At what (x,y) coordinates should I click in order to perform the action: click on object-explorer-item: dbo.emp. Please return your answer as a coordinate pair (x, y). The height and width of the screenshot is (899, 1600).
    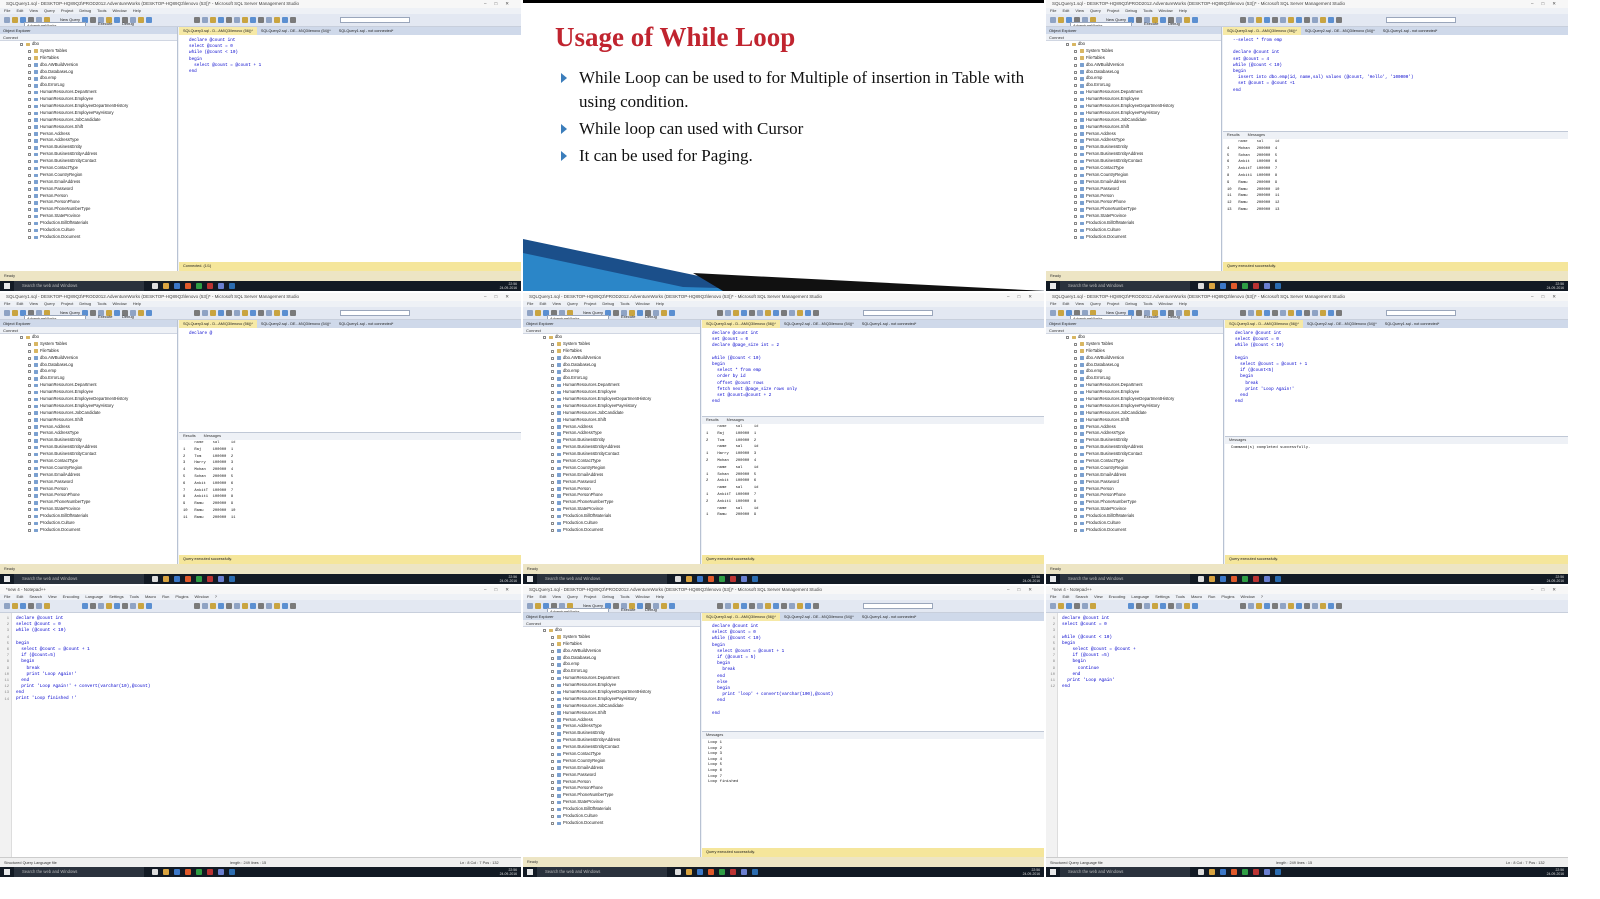
    Looking at the image, I should click on (1133, 78).